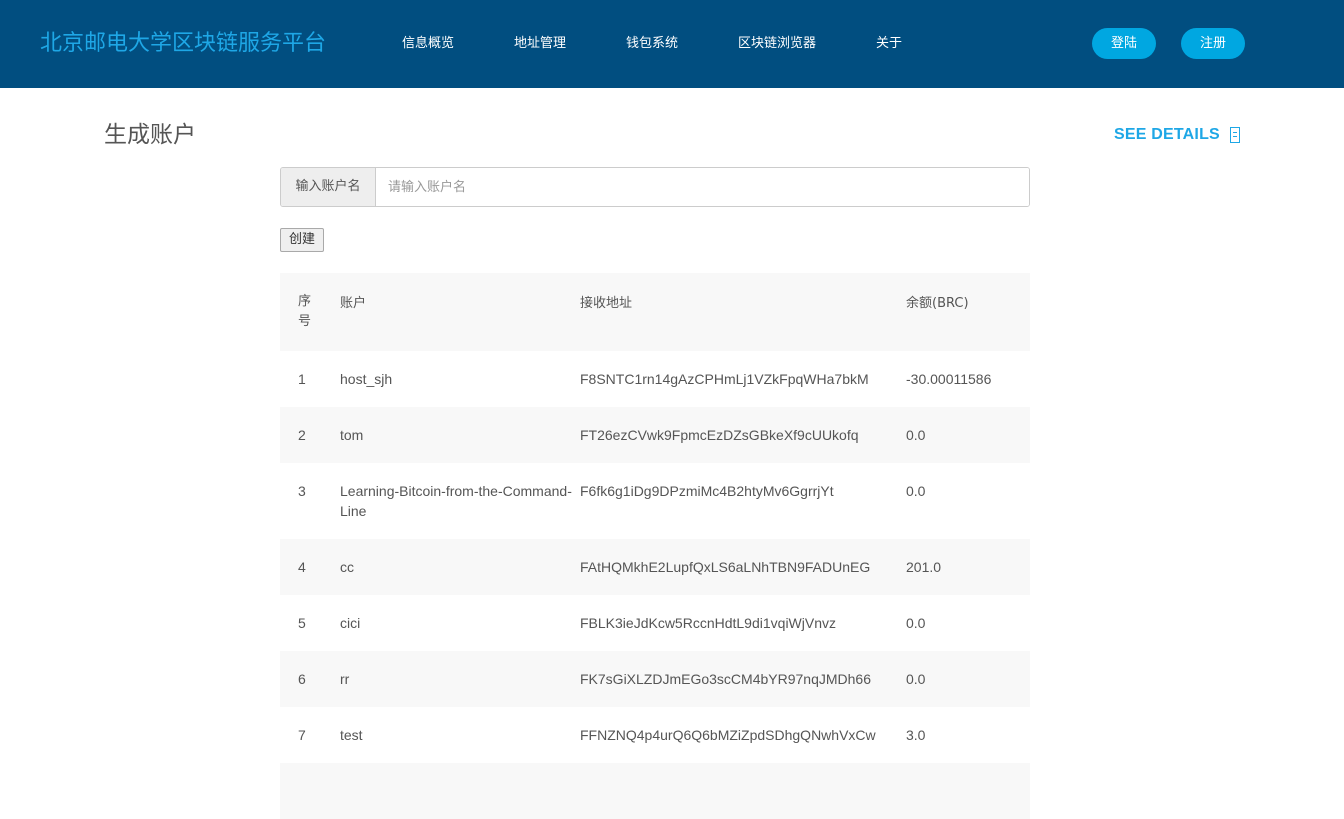 The width and height of the screenshot is (1344, 819). I want to click on cell-address: FK7sGiXLZDJmEGo3scCM4bYR97nqJMDh66, so click(725, 679).